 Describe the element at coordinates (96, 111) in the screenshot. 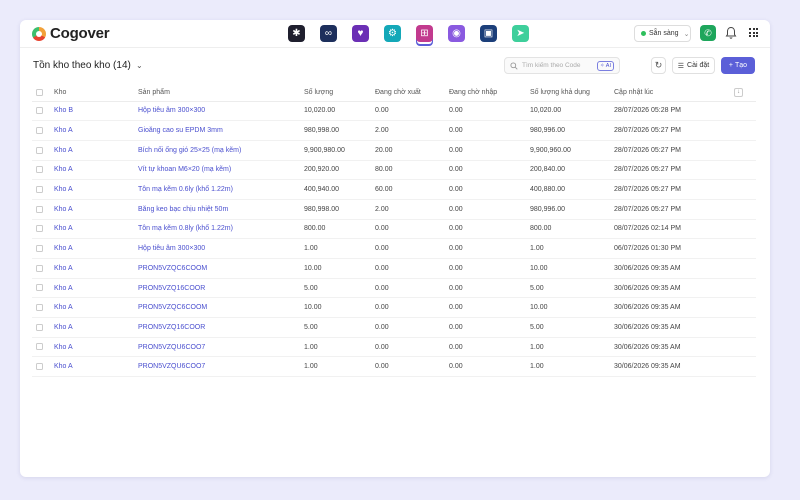

I see `warehouse-cell: Kho B` at that location.